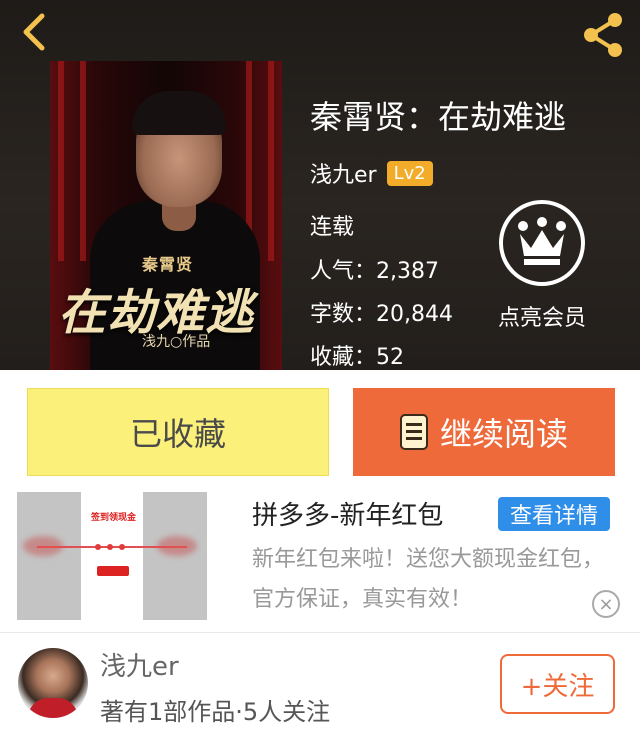  I want to click on avatar-shirt, so click(53, 708).